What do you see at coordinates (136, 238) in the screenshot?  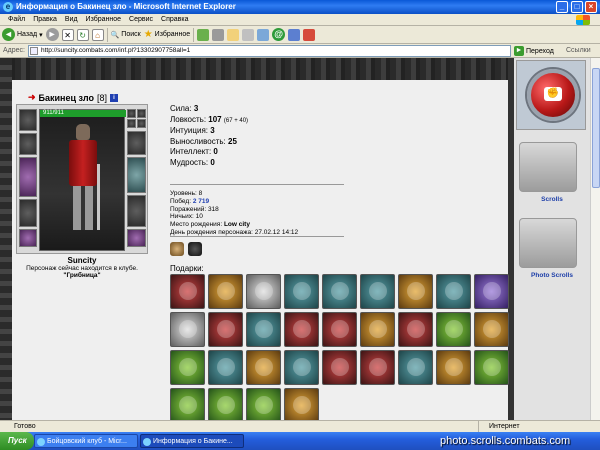 I see `boots-slot` at bounding box center [136, 238].